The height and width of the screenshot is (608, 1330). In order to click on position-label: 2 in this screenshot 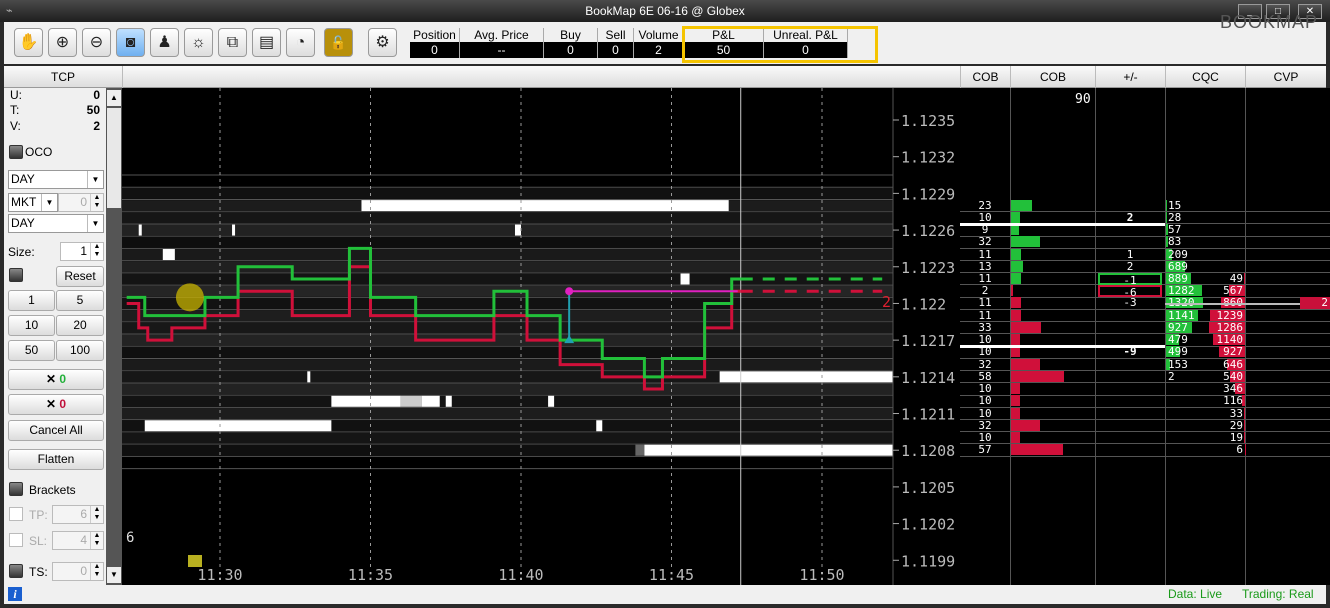, I will do `click(886, 302)`.